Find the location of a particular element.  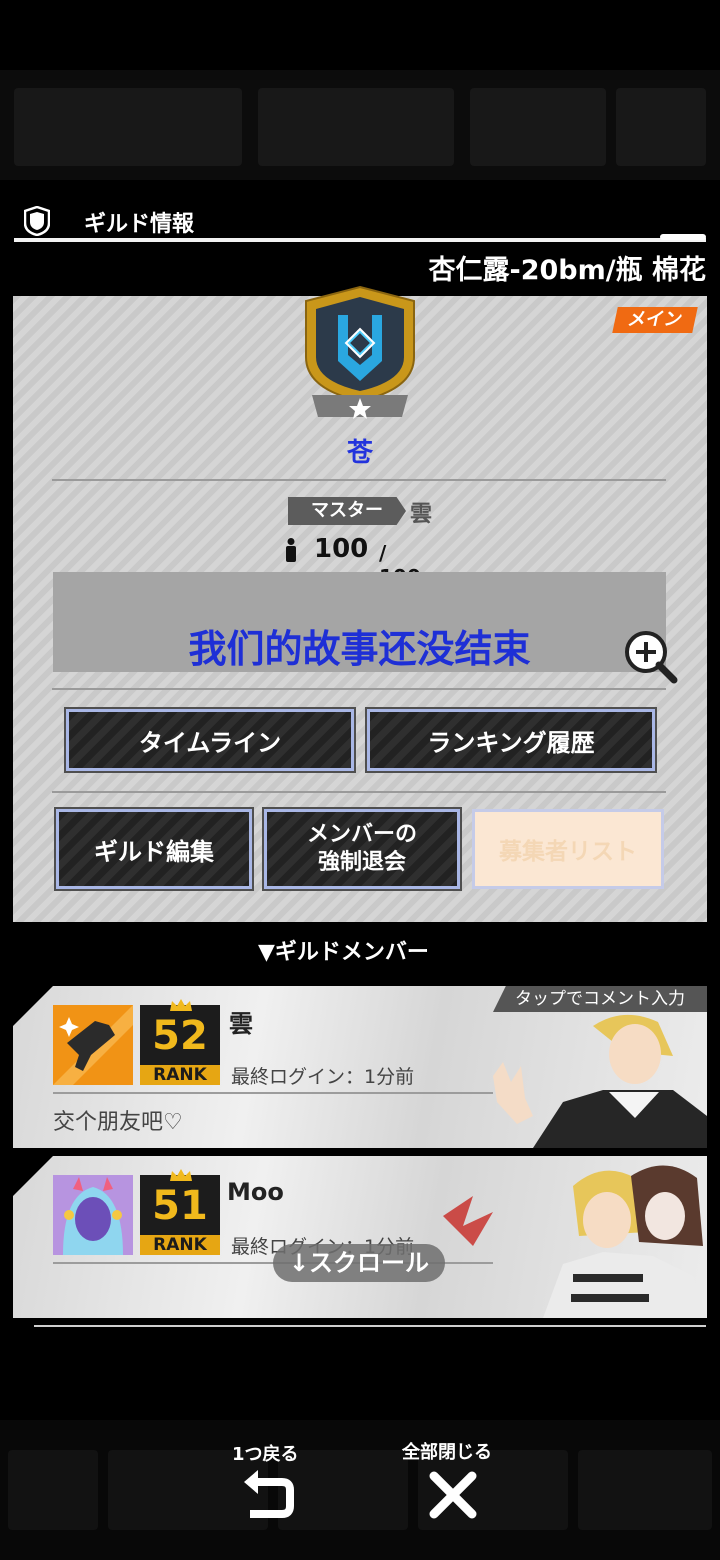

close-all-icon is located at coordinates (453, 1495).